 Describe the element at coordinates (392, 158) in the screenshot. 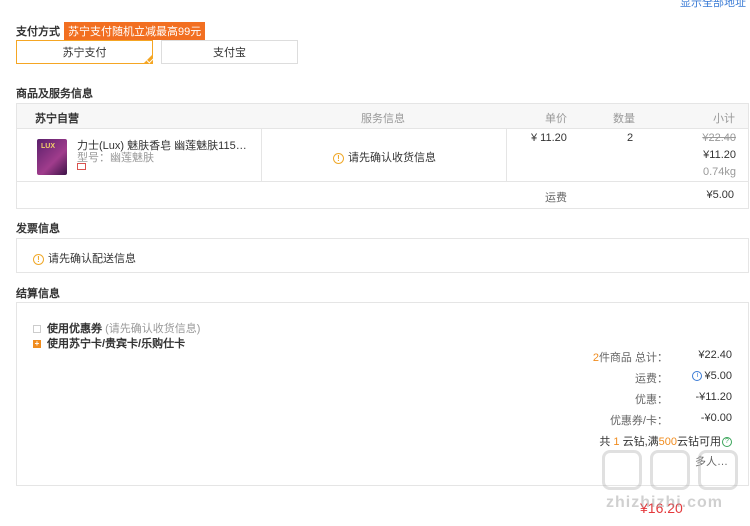

I see `service-hint: 请先确认收货信息` at that location.